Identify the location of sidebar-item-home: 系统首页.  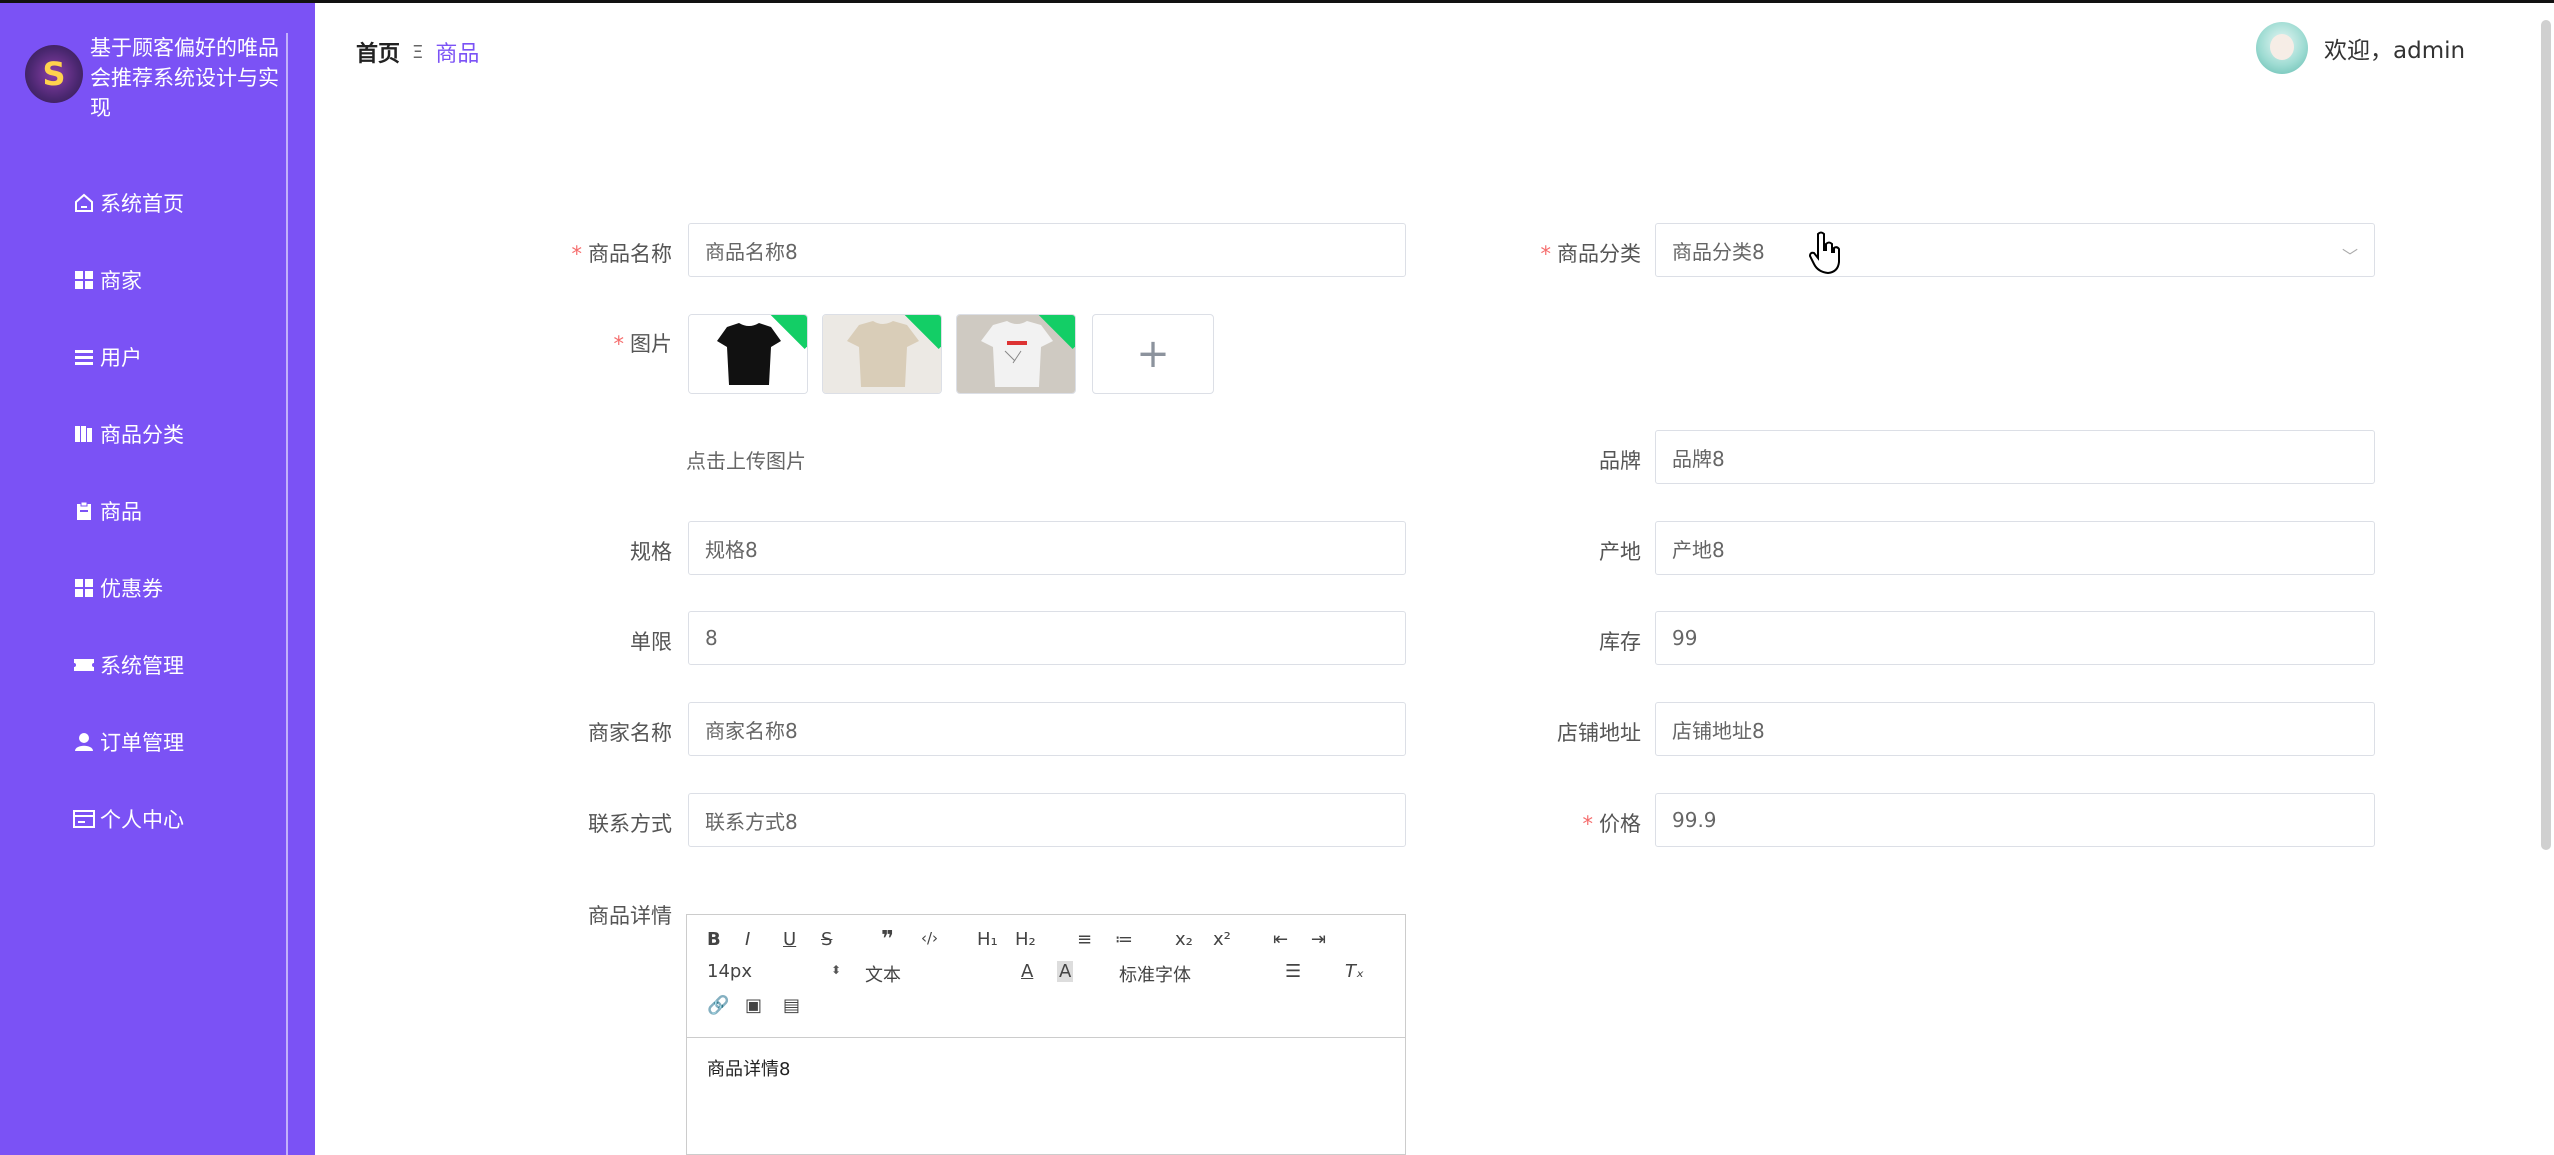
(128, 203).